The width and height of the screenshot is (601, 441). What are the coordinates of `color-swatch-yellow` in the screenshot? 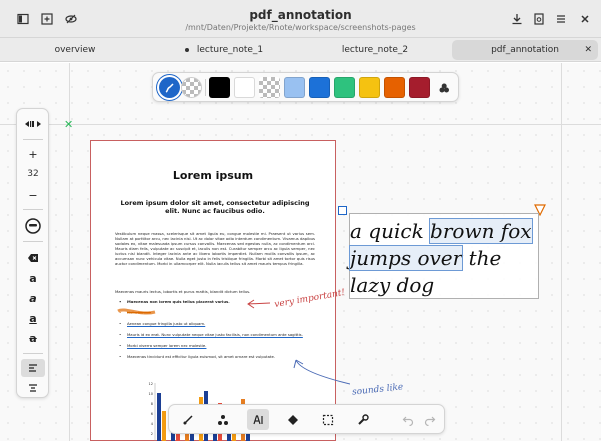 It's located at (369, 87).